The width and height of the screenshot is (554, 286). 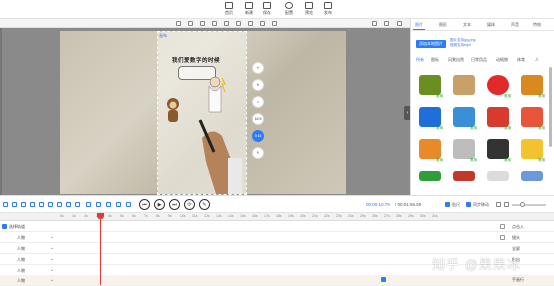 What do you see at coordinates (14, 204) in the screenshot?
I see `add-track-icon` at bounding box center [14, 204].